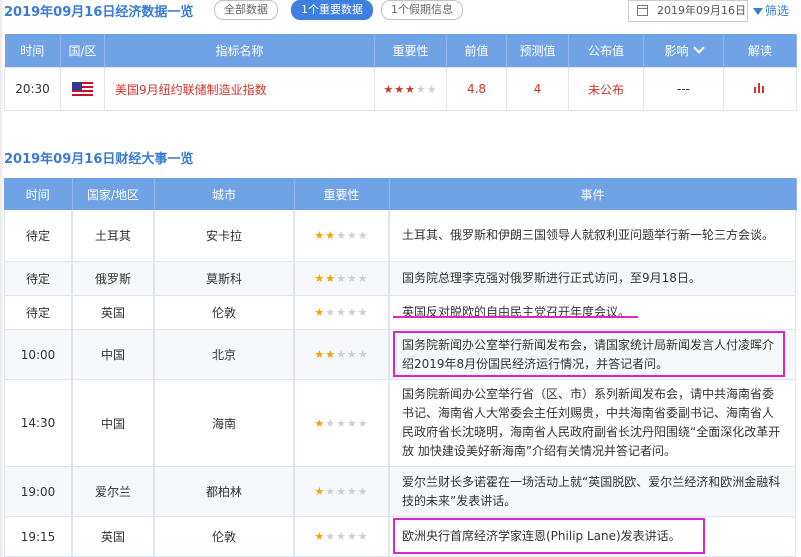 Image resolution: width=801 pixels, height=557 pixels. I want to click on row-country-text: 爱尔兰, so click(112, 492).